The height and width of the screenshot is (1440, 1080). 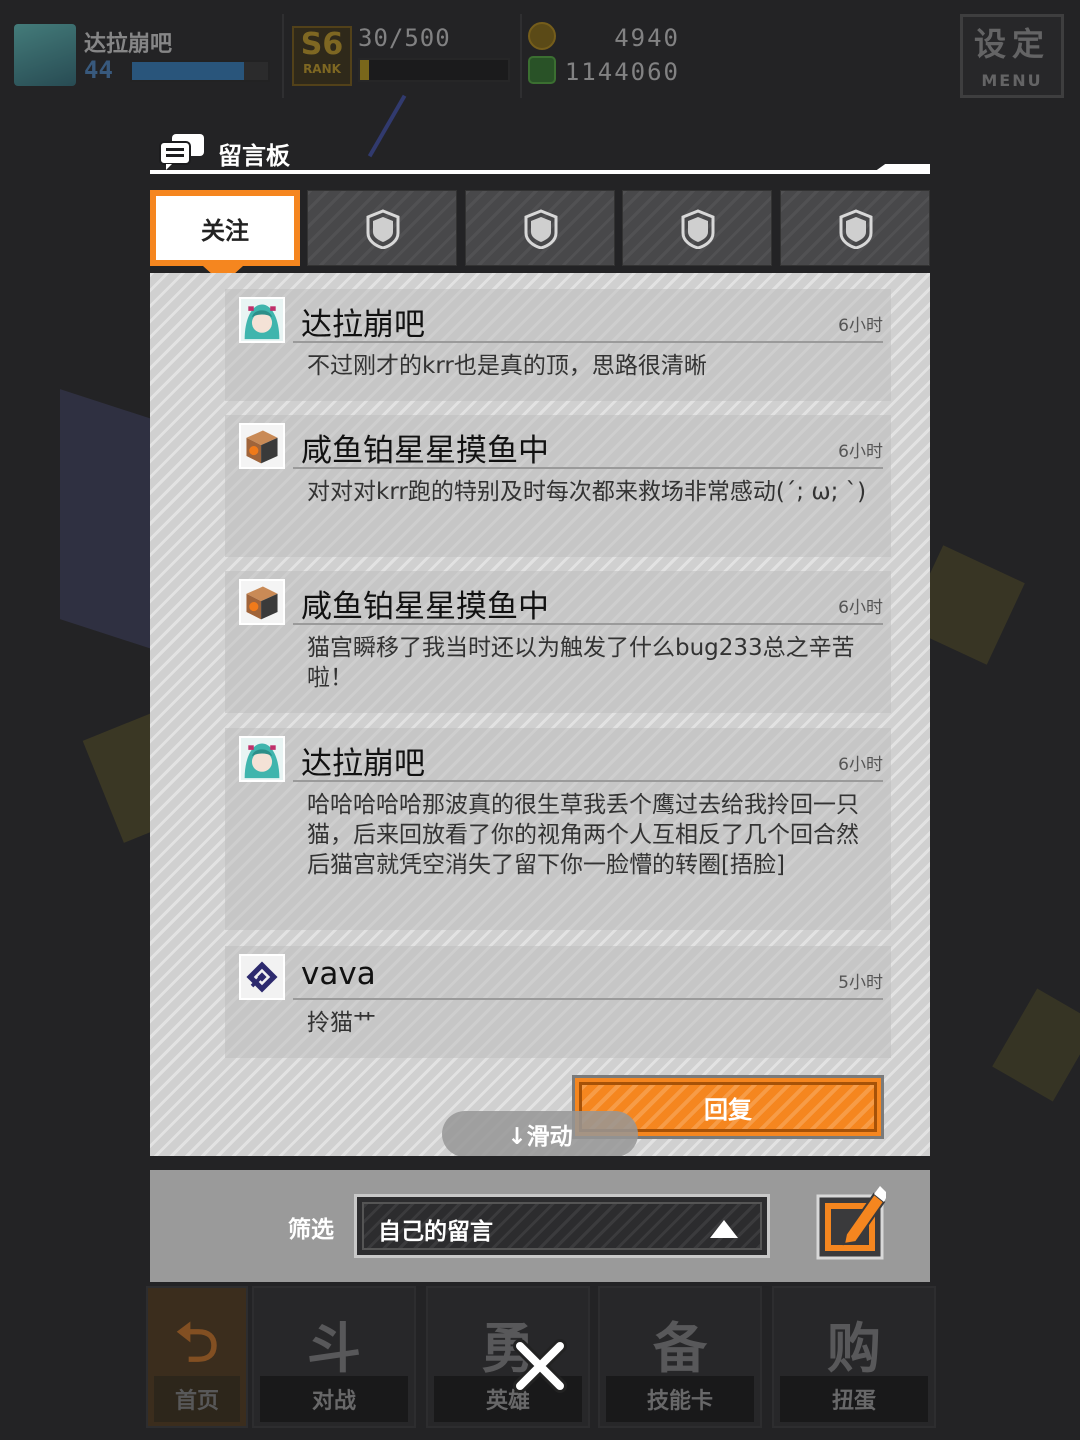 I want to click on xp-bar, so click(x=200, y=71).